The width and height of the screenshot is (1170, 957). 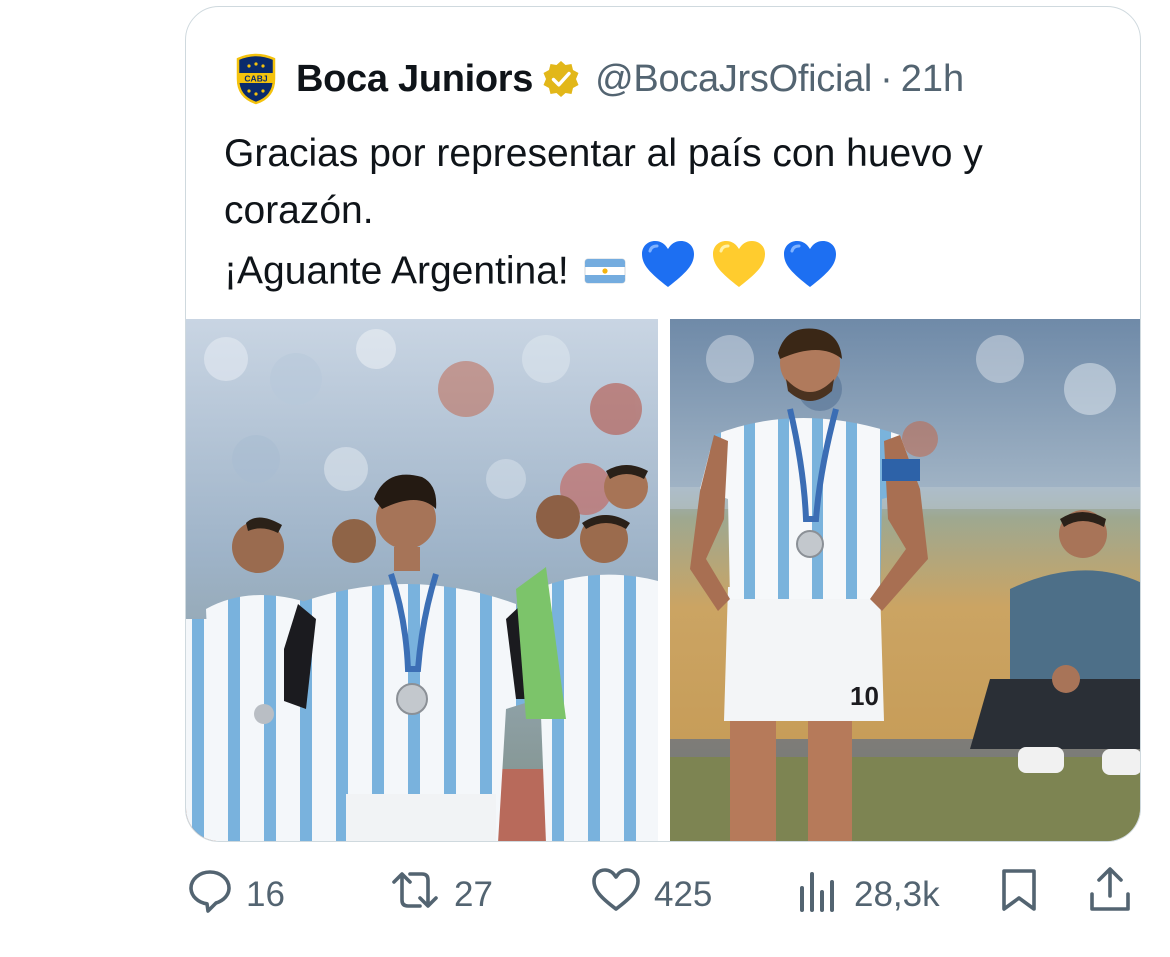 I want to click on share-button, so click(x=1110, y=894).